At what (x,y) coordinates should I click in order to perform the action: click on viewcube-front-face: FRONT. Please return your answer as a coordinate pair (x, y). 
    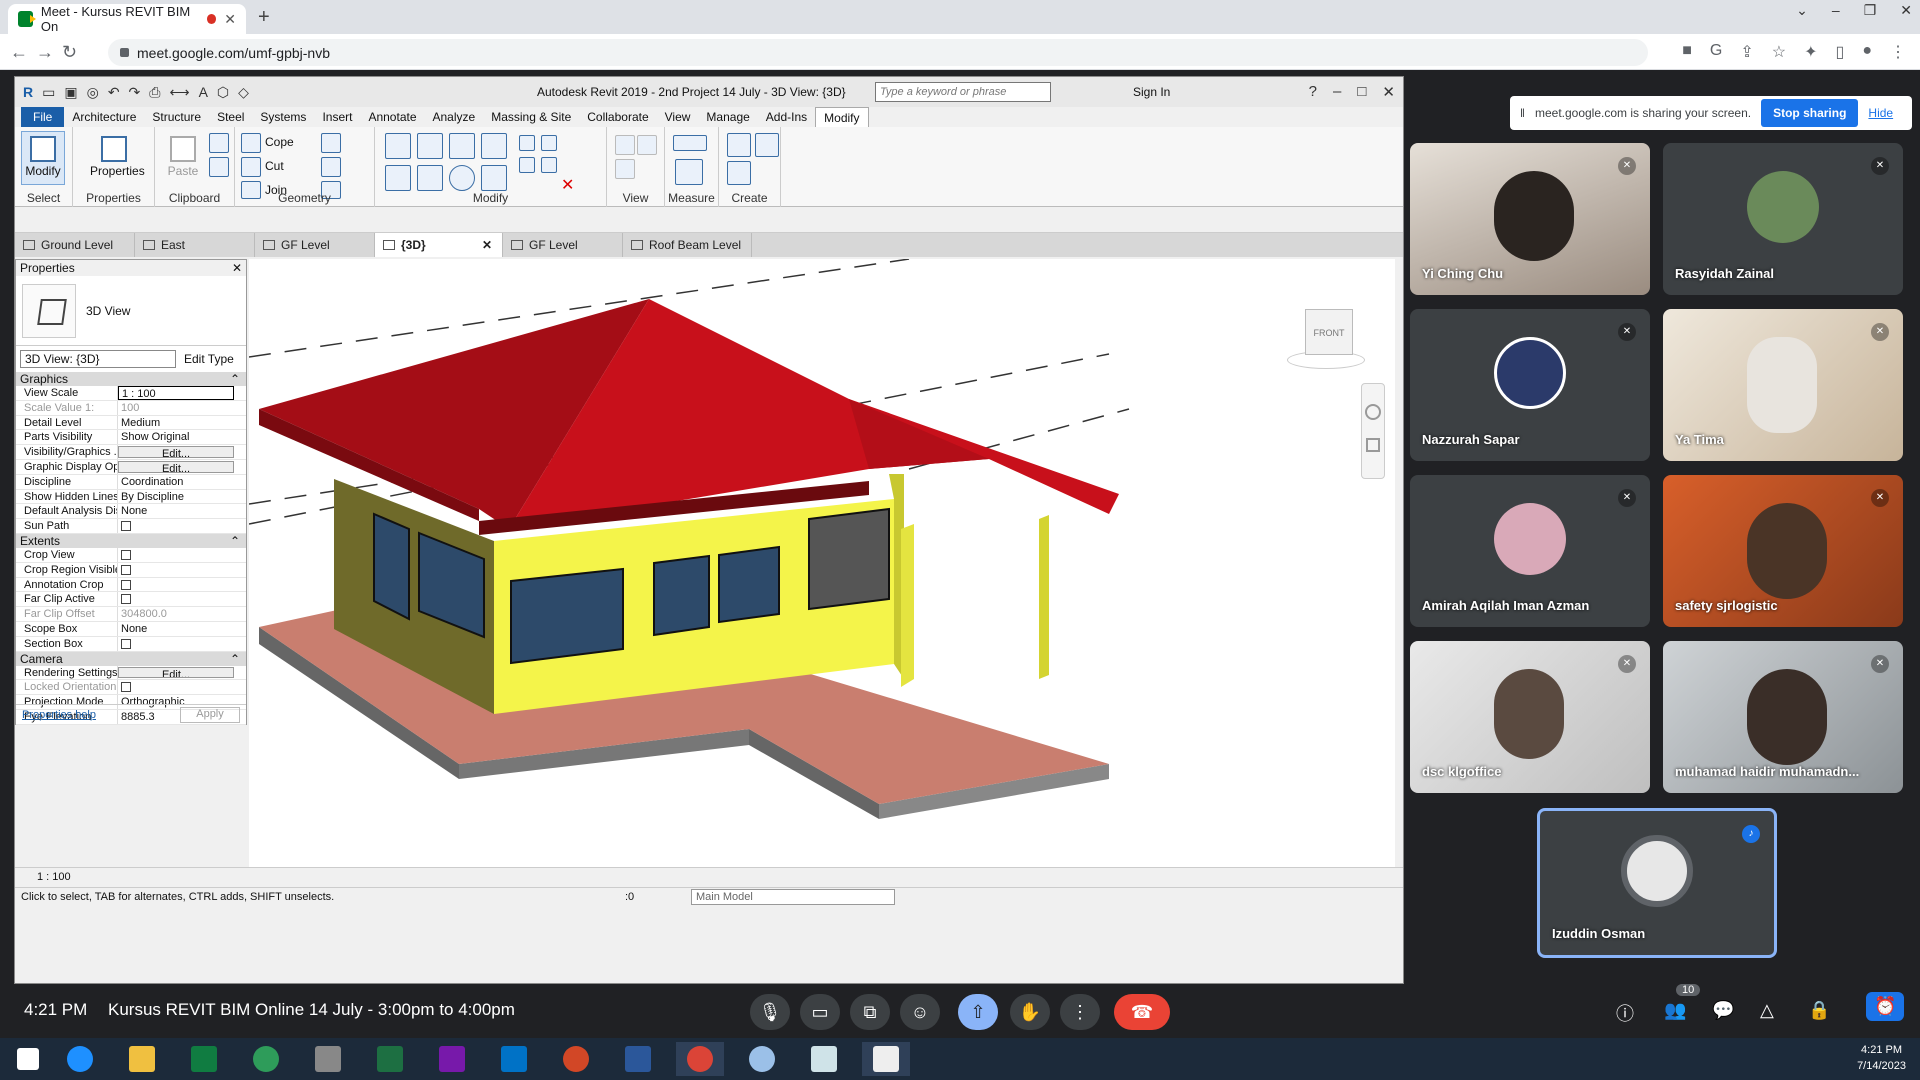
    Looking at the image, I should click on (1329, 332).